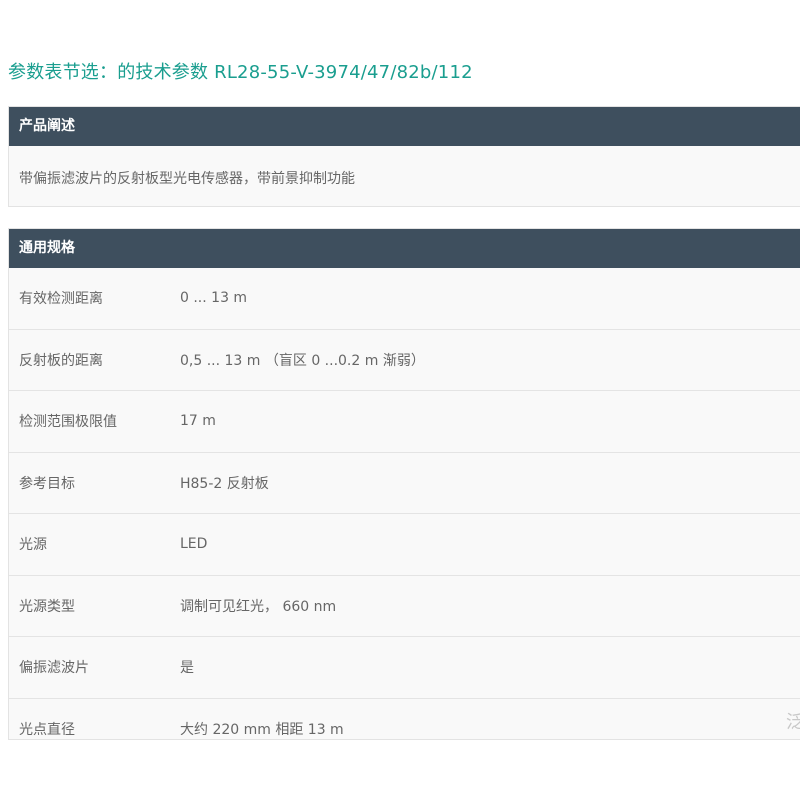 Image resolution: width=800 pixels, height=800 pixels. I want to click on spec-label: 偏振滤波片, so click(54, 668).